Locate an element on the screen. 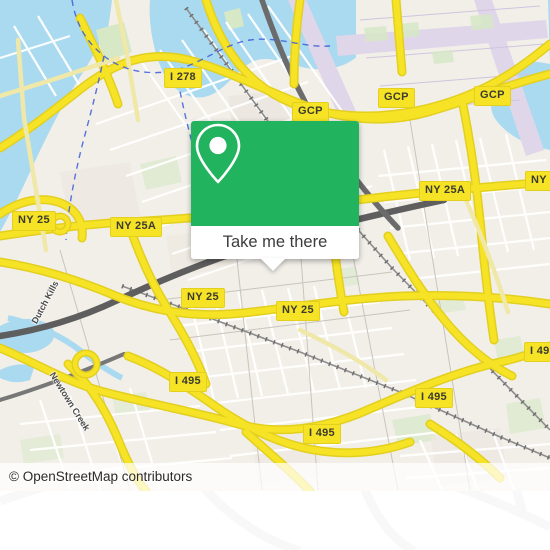 Image resolution: width=550 pixels, height=550 pixels. footer-map-watermark is located at coordinates (275, 520).